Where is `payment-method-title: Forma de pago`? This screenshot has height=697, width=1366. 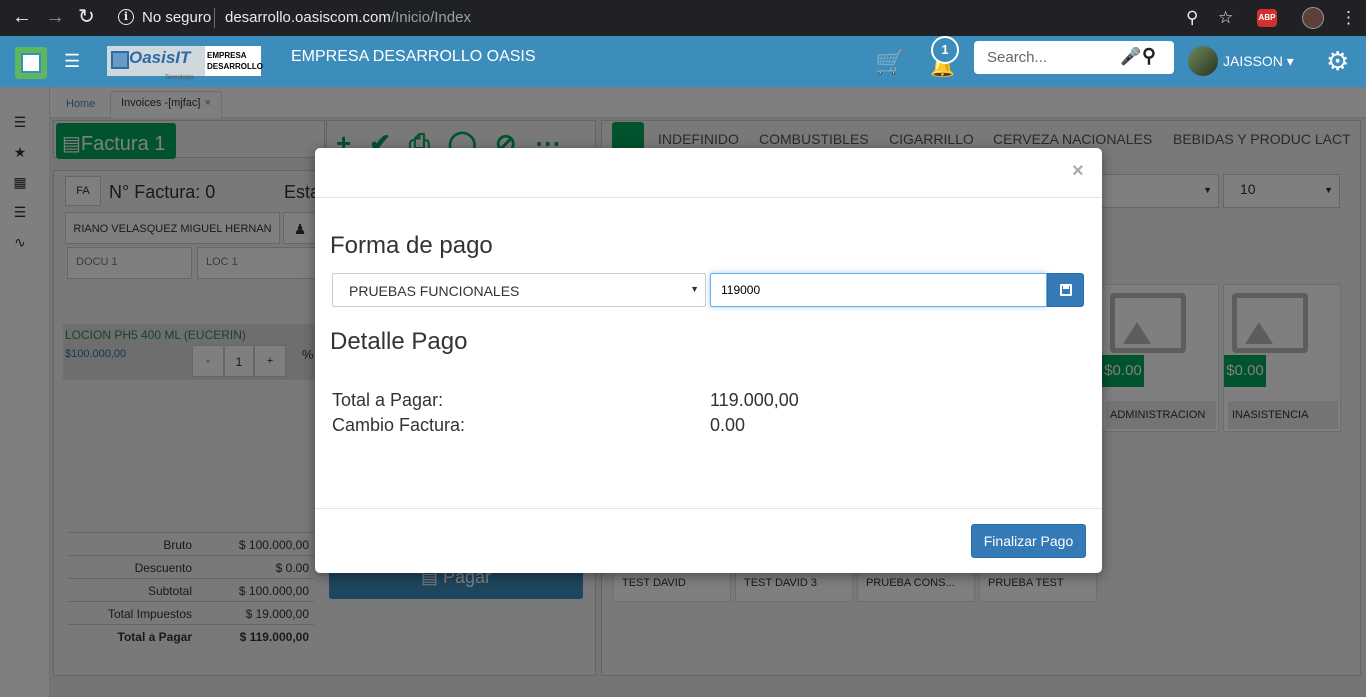
payment-method-title: Forma de pago is located at coordinates (411, 245).